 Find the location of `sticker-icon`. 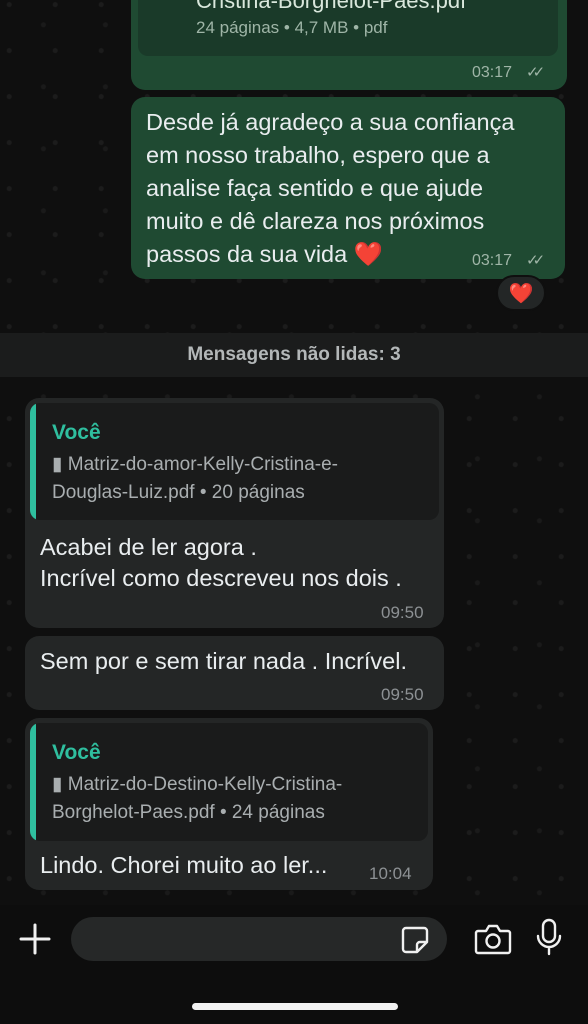

sticker-icon is located at coordinates (415, 940).